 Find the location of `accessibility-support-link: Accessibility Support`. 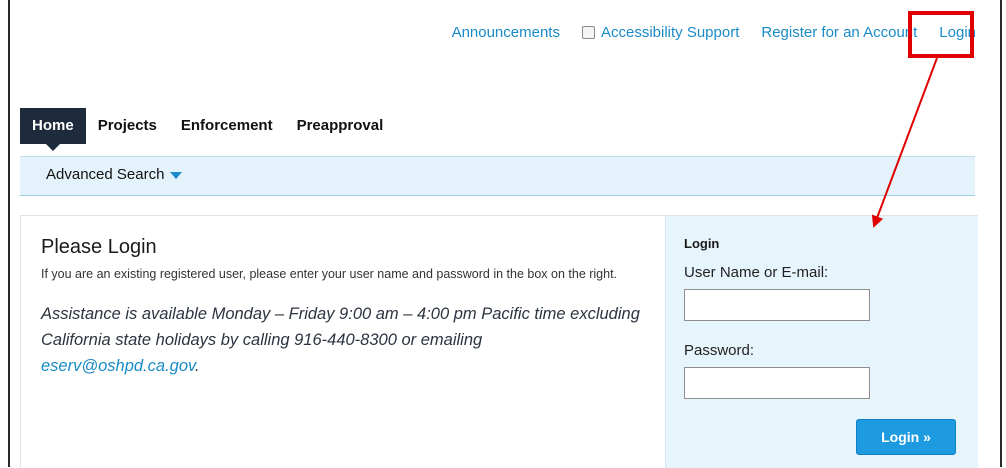

accessibility-support-link: Accessibility Support is located at coordinates (670, 32).